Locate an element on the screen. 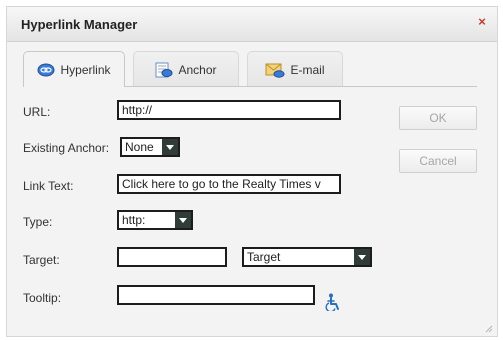  close-icon: × is located at coordinates (482, 22).